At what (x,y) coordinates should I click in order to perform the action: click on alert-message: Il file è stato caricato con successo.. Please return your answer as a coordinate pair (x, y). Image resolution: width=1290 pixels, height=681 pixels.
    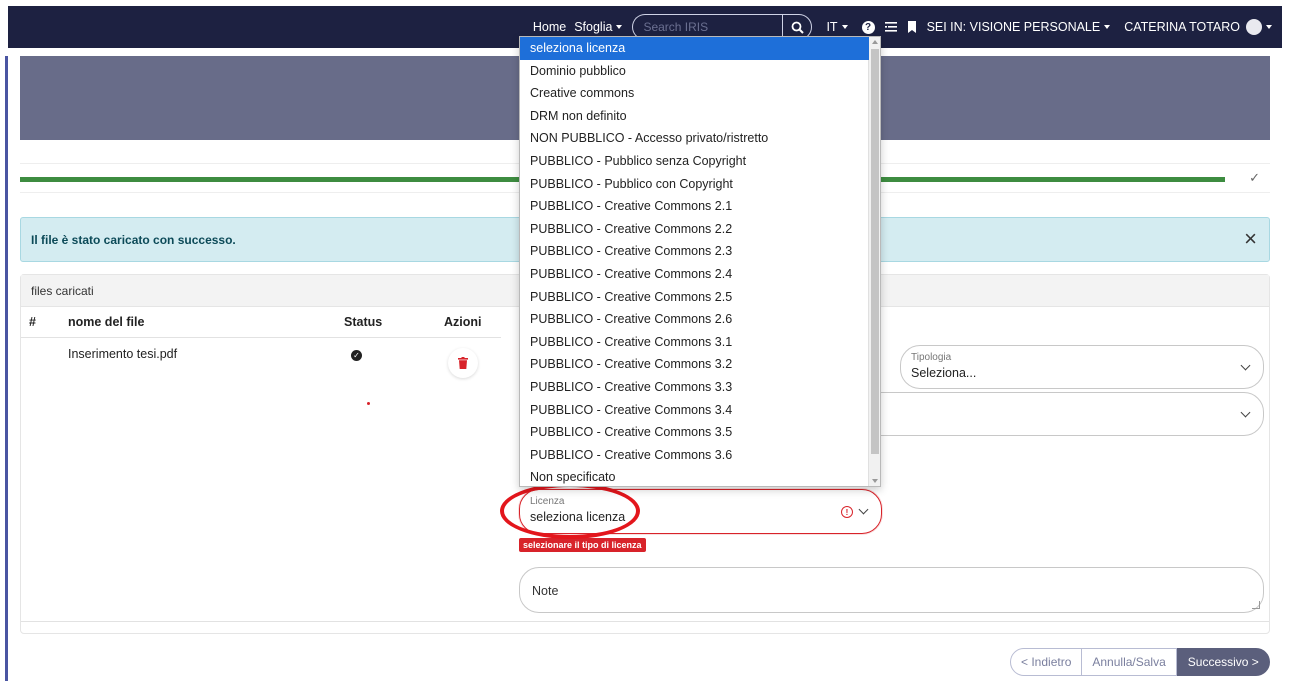
    Looking at the image, I should click on (133, 239).